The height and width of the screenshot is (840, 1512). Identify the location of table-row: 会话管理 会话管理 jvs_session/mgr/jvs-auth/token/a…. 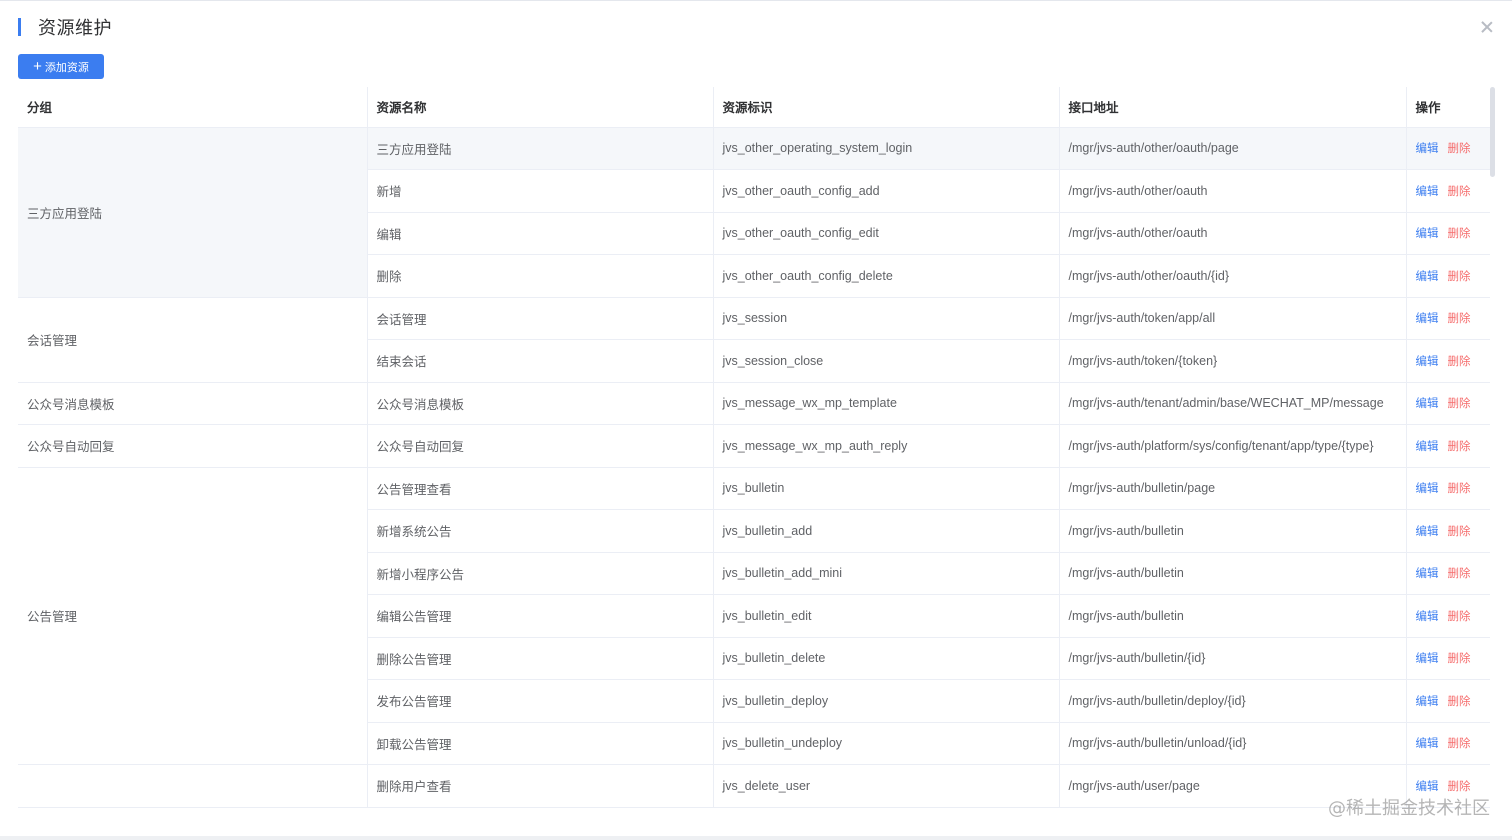
(754, 340).